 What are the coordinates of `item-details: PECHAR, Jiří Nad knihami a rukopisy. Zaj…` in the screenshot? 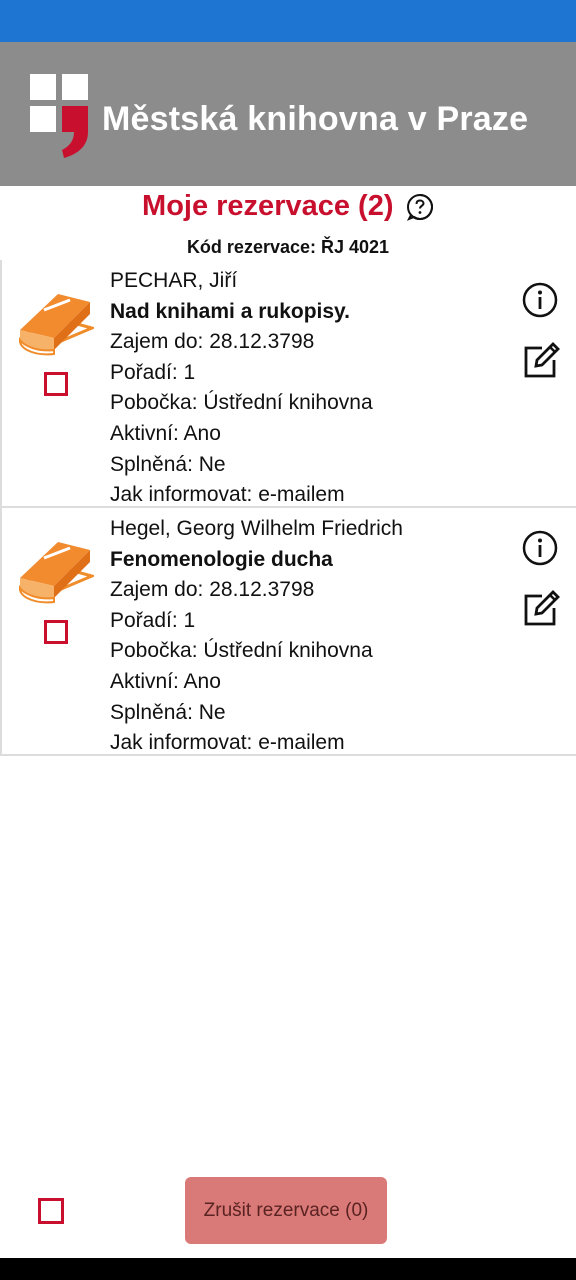 It's located at (241, 388).